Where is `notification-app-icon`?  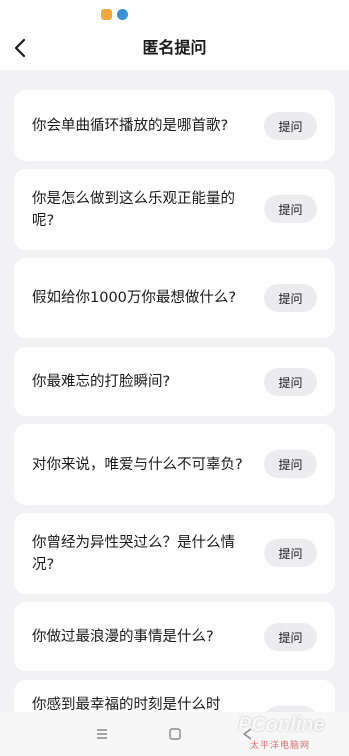 notification-app-icon is located at coordinates (106, 14).